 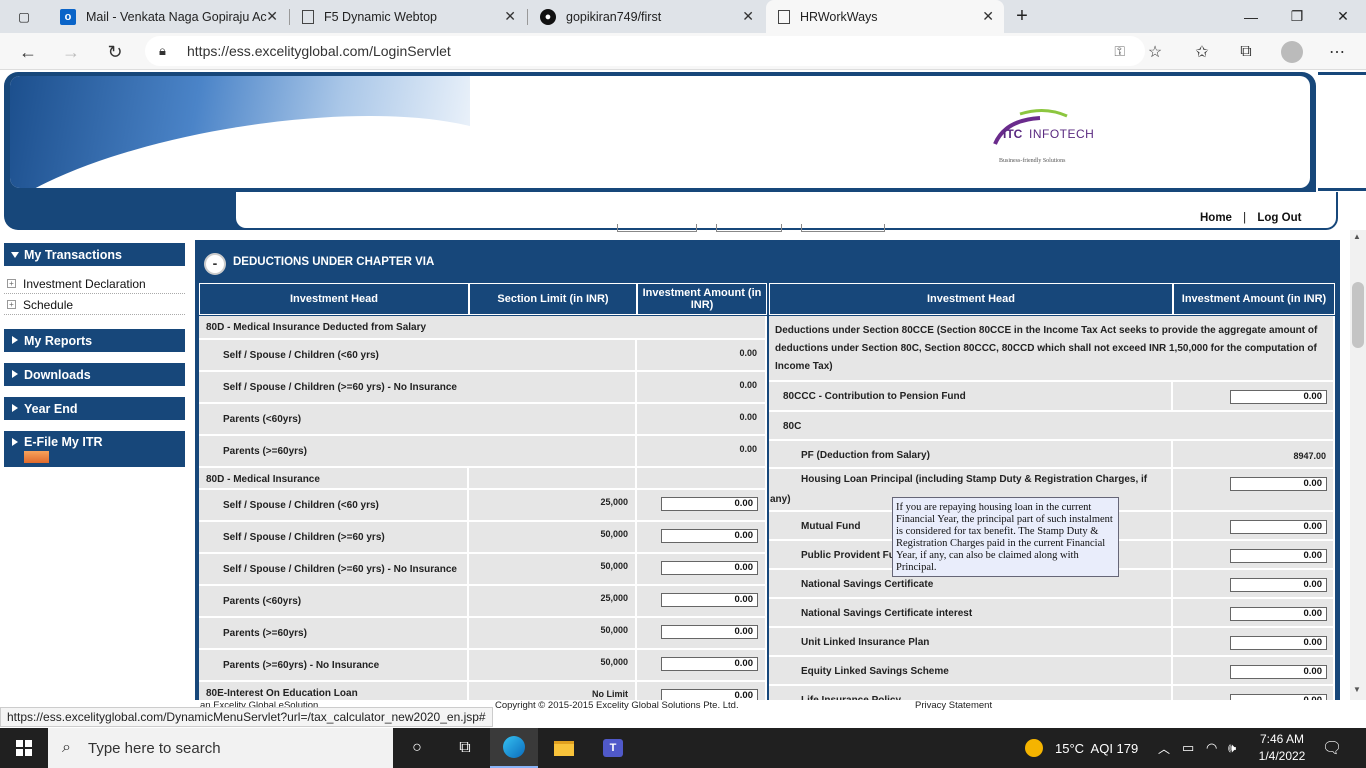 What do you see at coordinates (514, 748) in the screenshot?
I see `edge-icon` at bounding box center [514, 748].